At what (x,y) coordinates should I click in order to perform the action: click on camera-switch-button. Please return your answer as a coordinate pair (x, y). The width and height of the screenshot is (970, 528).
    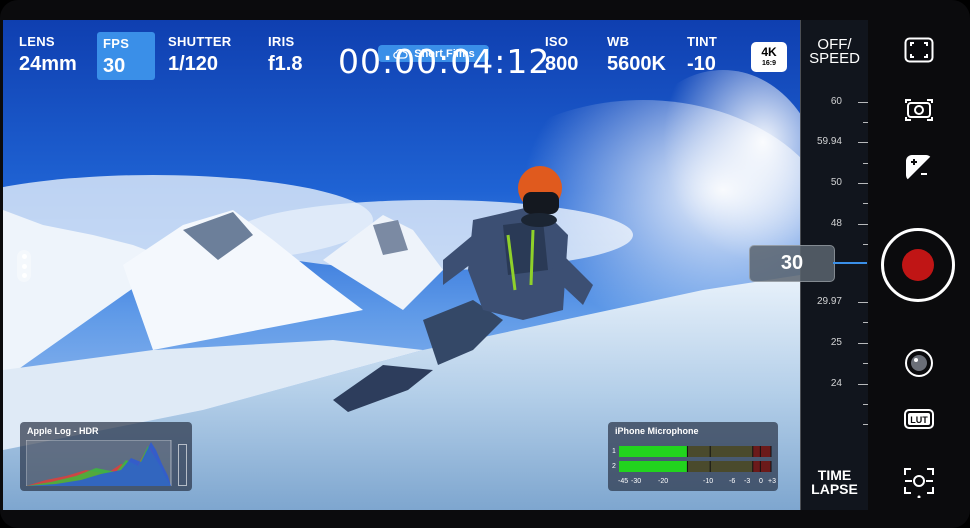
    Looking at the image, I should click on (919, 110).